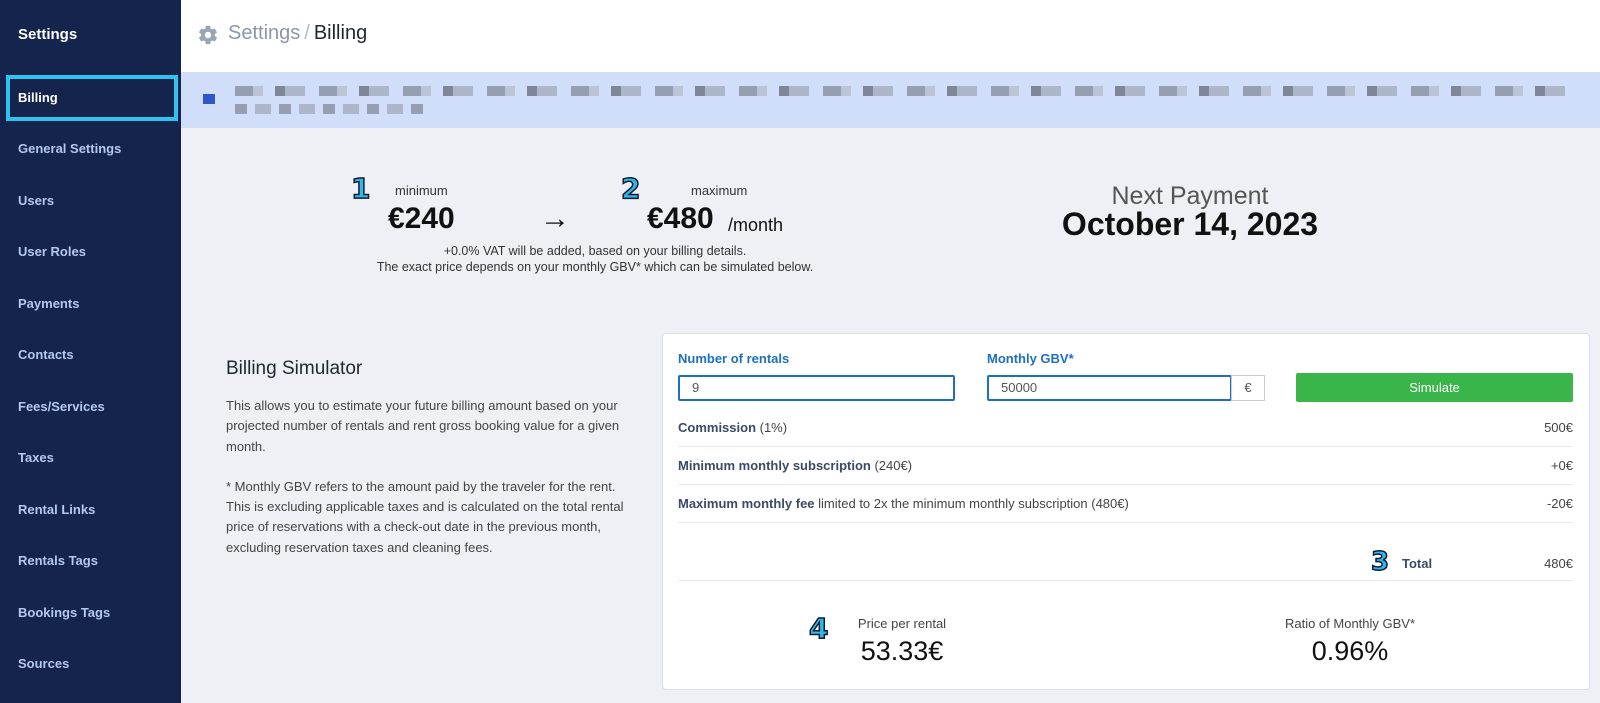  Describe the element at coordinates (680, 218) in the screenshot. I see `max-price: €480` at that location.